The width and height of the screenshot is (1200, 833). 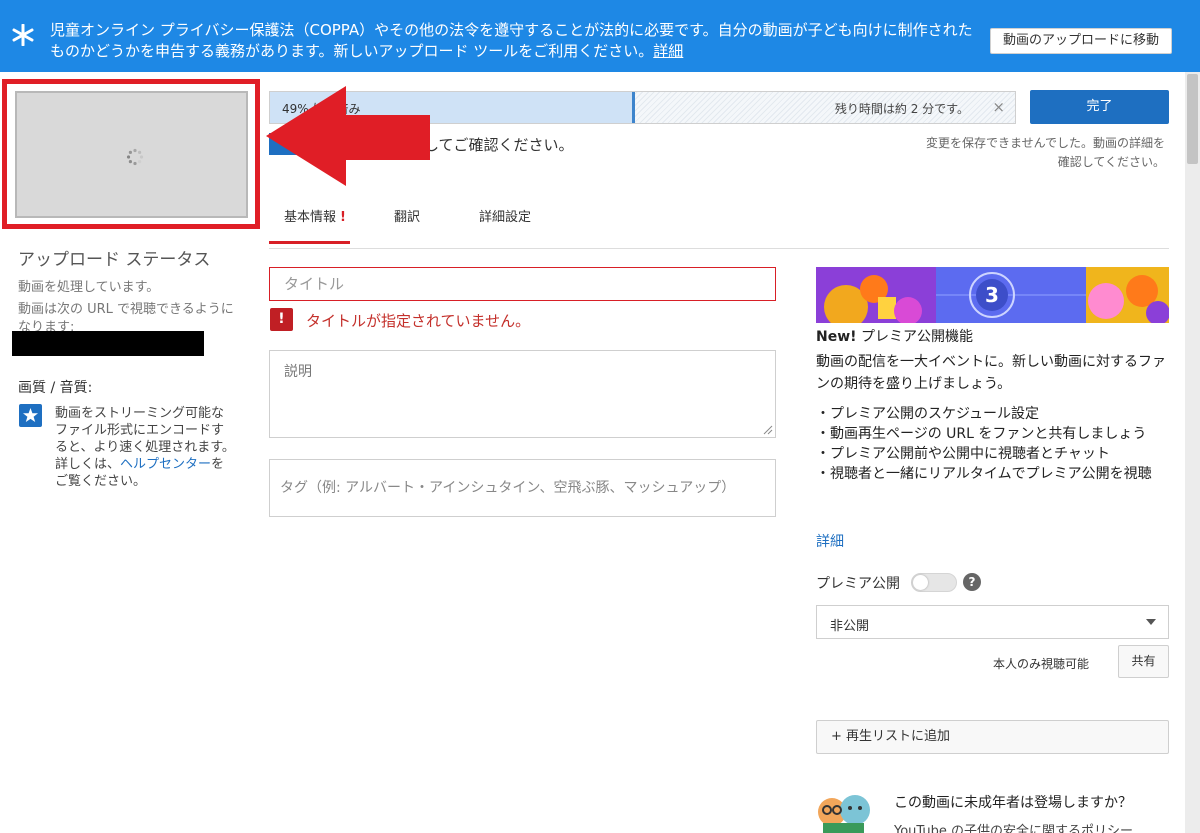 I want to click on help-center-link: ヘルプセンター, so click(x=165, y=464).